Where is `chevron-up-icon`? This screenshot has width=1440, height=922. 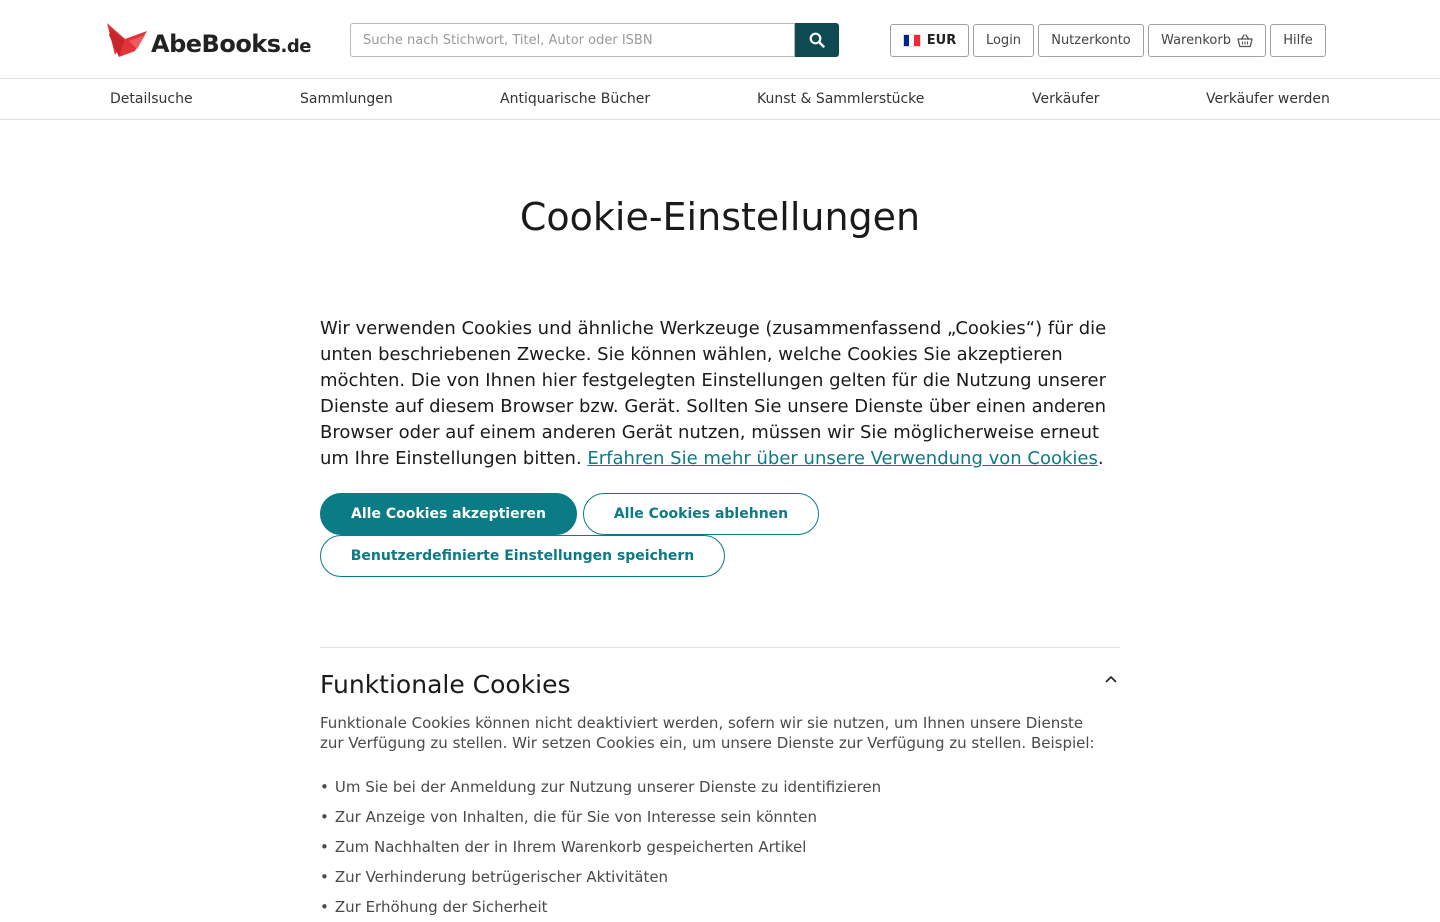 chevron-up-icon is located at coordinates (1111, 679).